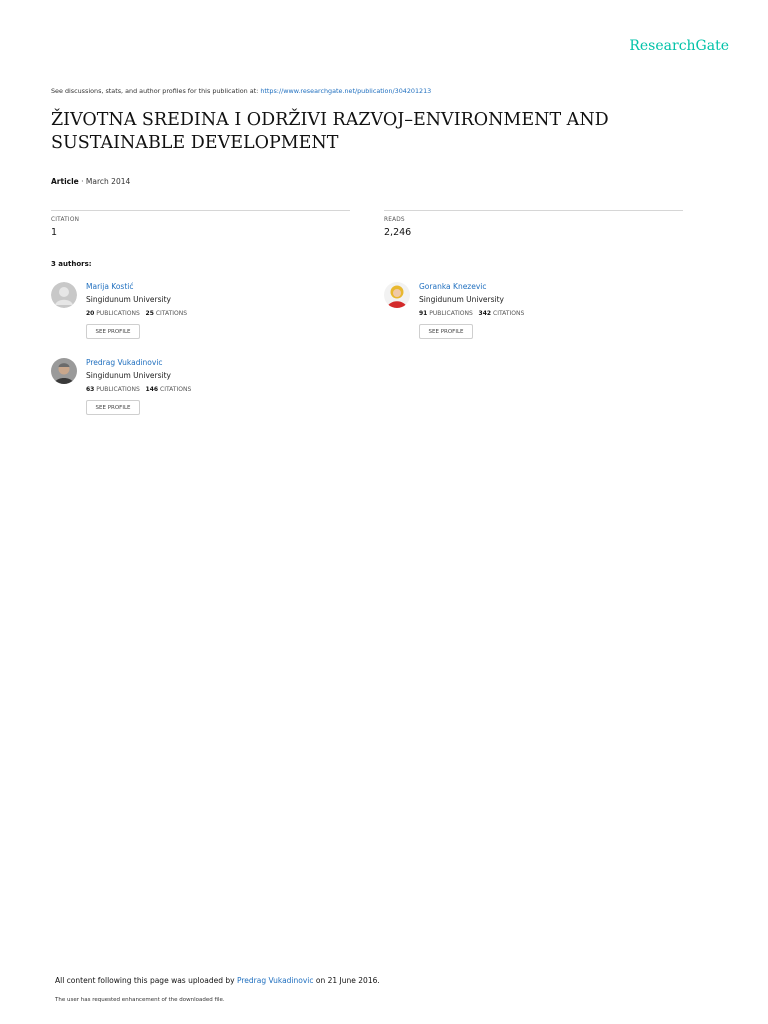 The height and width of the screenshot is (1024, 768). I want to click on publication-date: · March 2014, so click(106, 181).